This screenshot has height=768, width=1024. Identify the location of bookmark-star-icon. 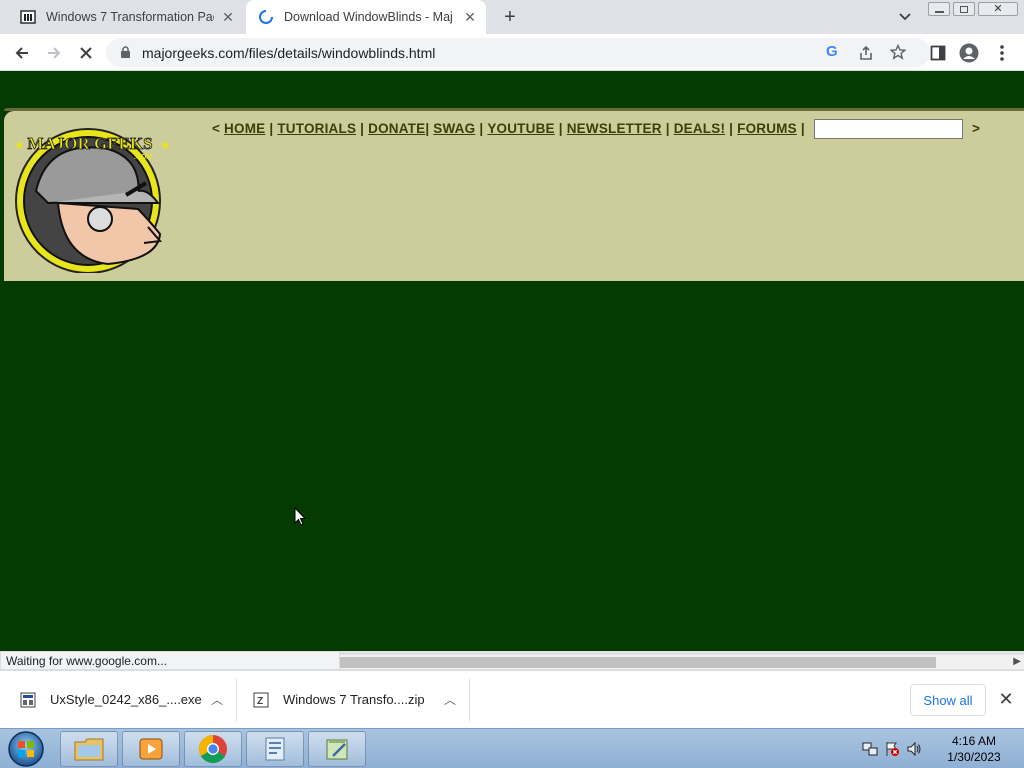
(898, 52).